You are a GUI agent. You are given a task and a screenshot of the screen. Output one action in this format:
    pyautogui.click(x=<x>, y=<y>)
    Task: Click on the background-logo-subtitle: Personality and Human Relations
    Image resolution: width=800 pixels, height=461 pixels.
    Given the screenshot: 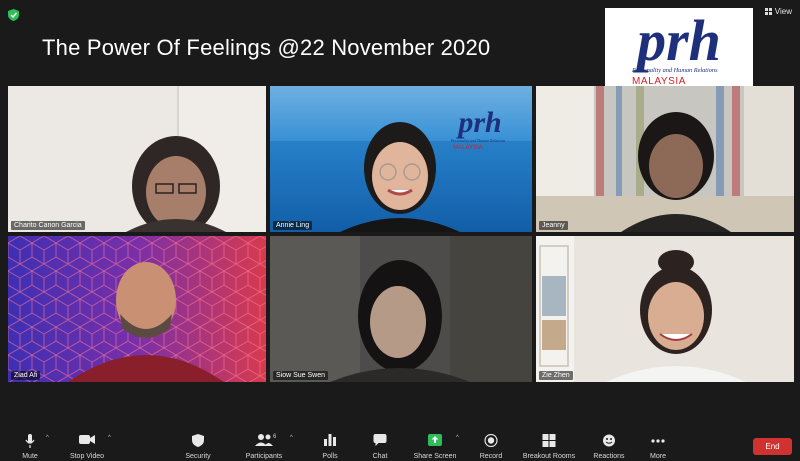 What is the action you would take?
    pyautogui.click(x=478, y=140)
    